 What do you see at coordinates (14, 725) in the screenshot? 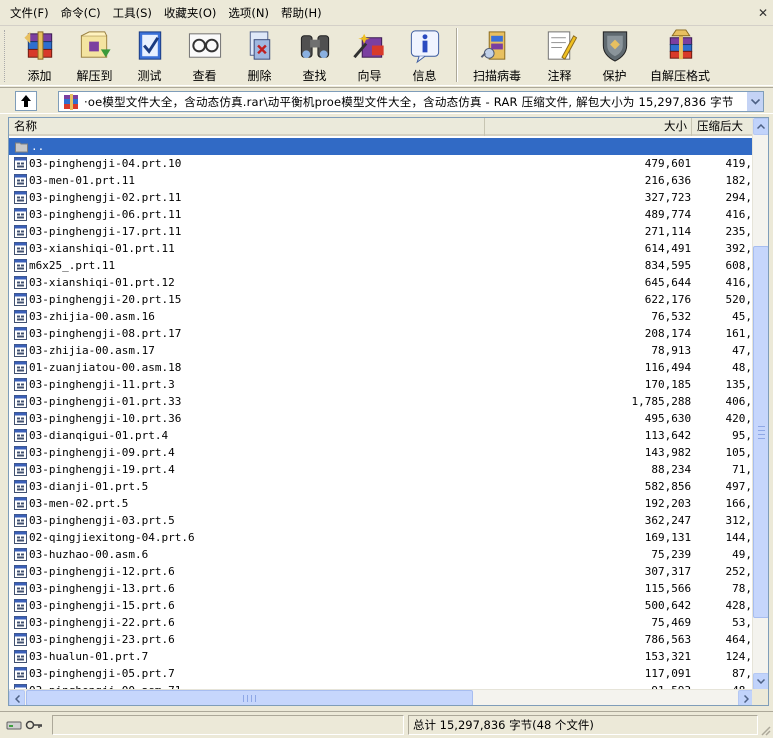
I see `drive-icon` at bounding box center [14, 725].